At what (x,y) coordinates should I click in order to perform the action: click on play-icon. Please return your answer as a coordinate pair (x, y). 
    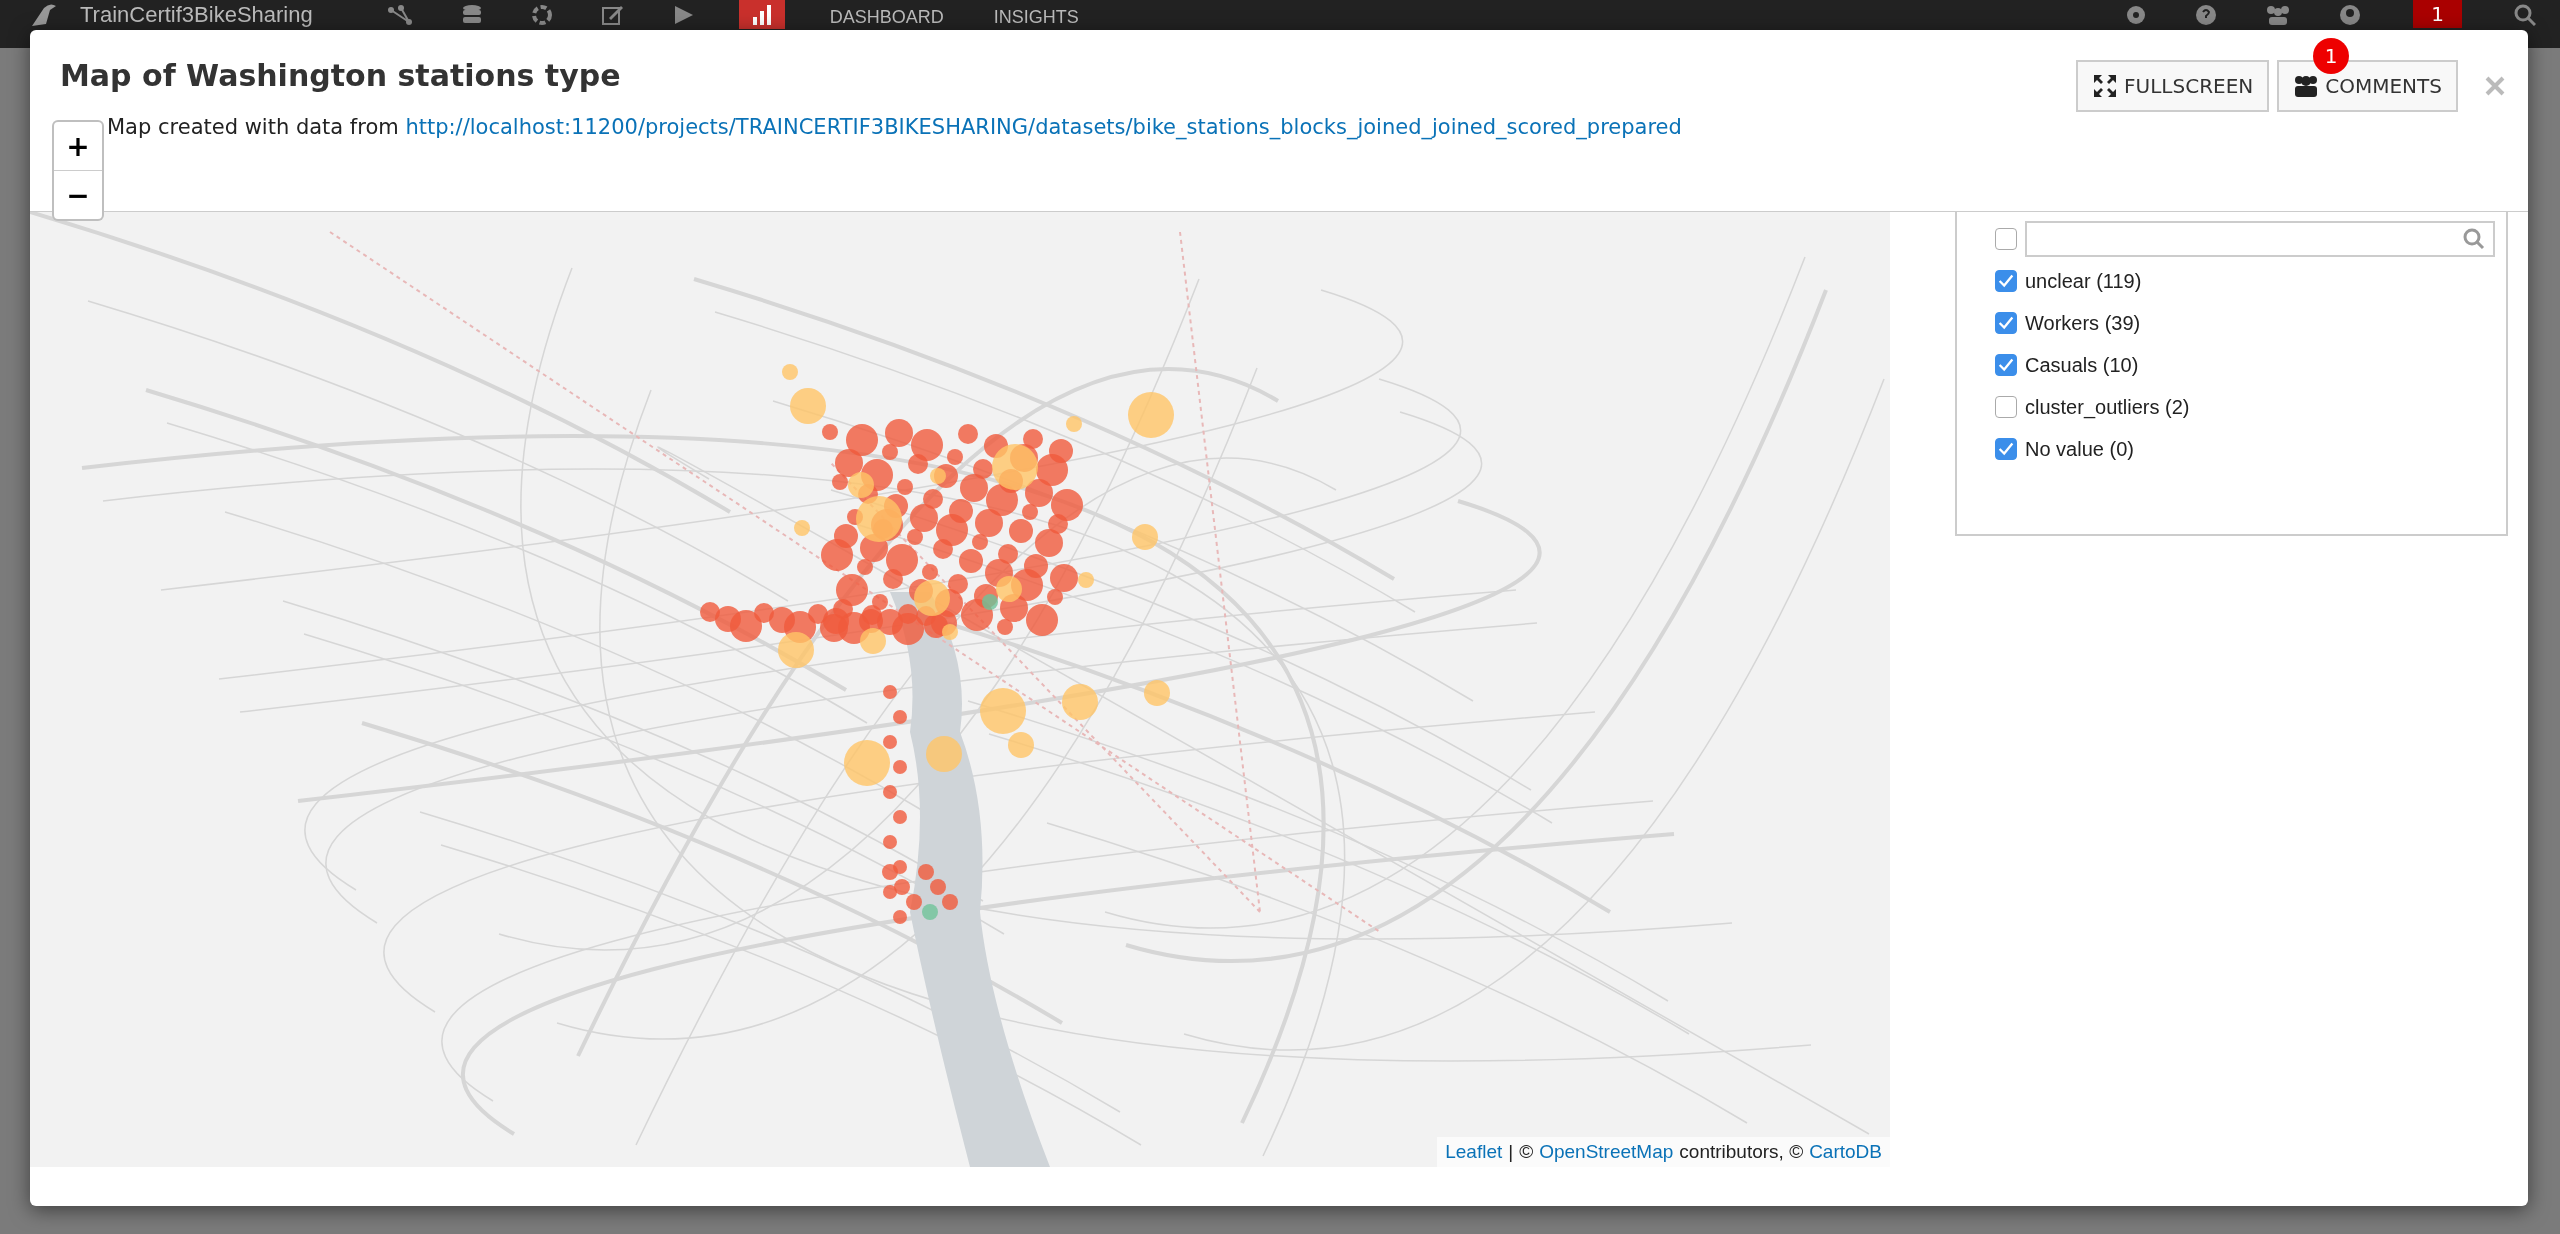
    Looking at the image, I should click on (683, 15).